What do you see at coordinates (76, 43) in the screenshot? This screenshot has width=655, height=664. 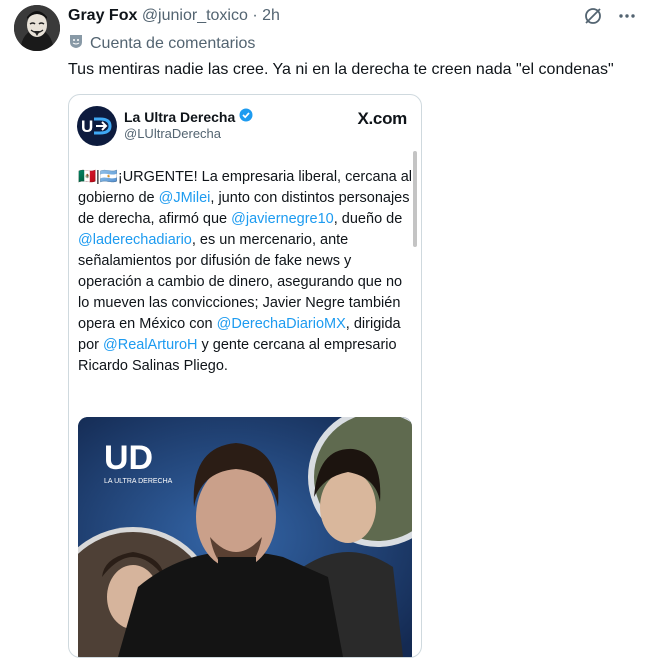 I see `account-badge-icon` at bounding box center [76, 43].